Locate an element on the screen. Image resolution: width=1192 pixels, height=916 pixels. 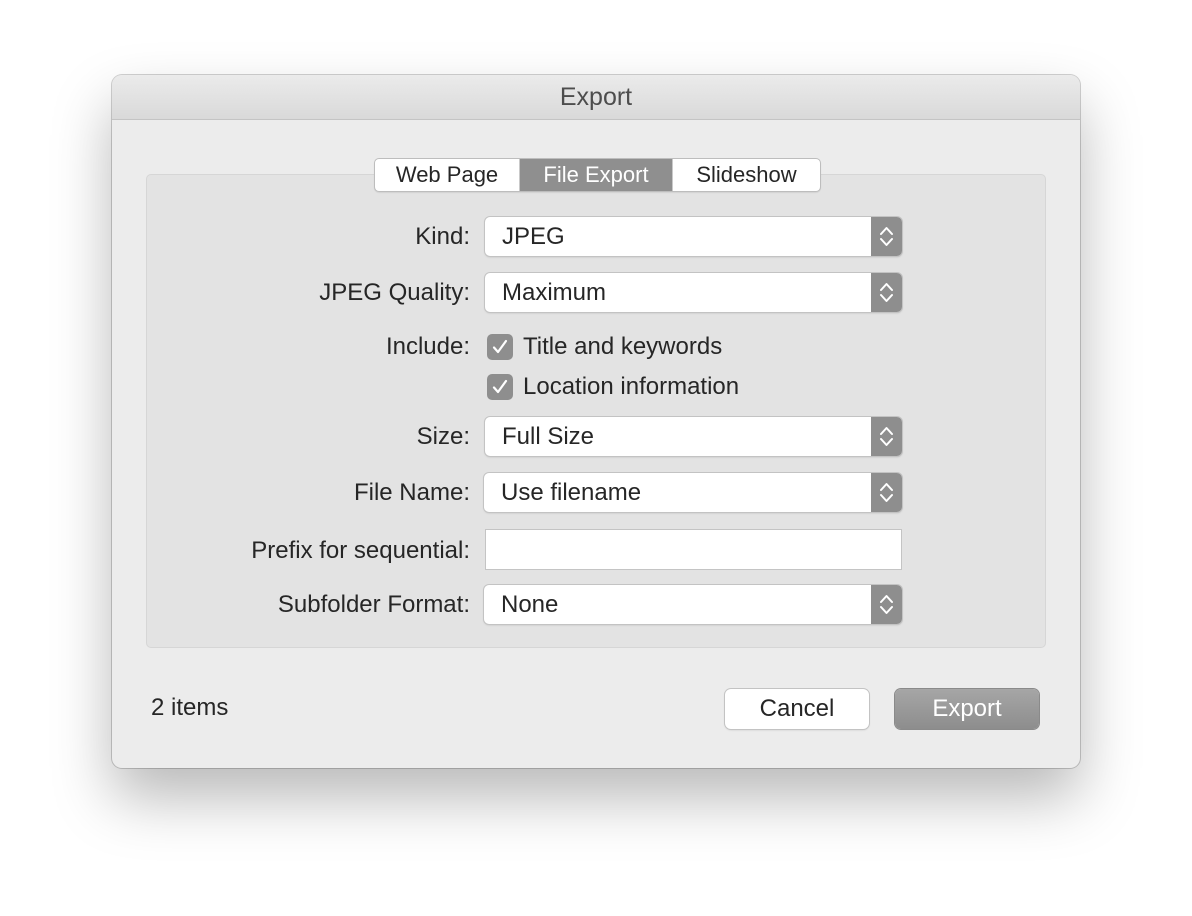
tab-web-page: Web Page is located at coordinates (447, 175).